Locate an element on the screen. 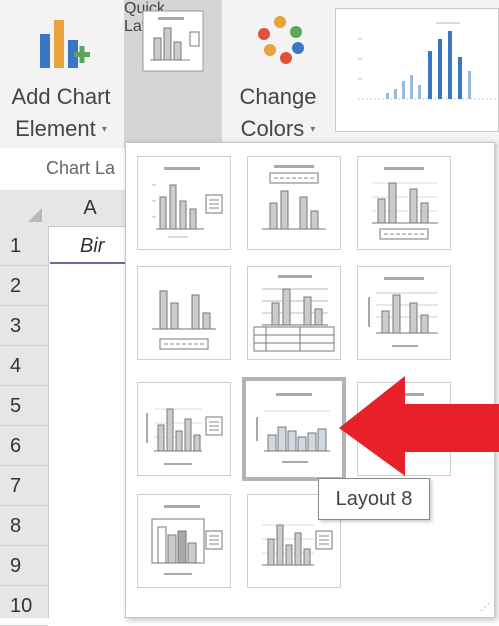 This screenshot has width=499, height=626. layout-8-thumbnail-icon is located at coordinates (293, 428).